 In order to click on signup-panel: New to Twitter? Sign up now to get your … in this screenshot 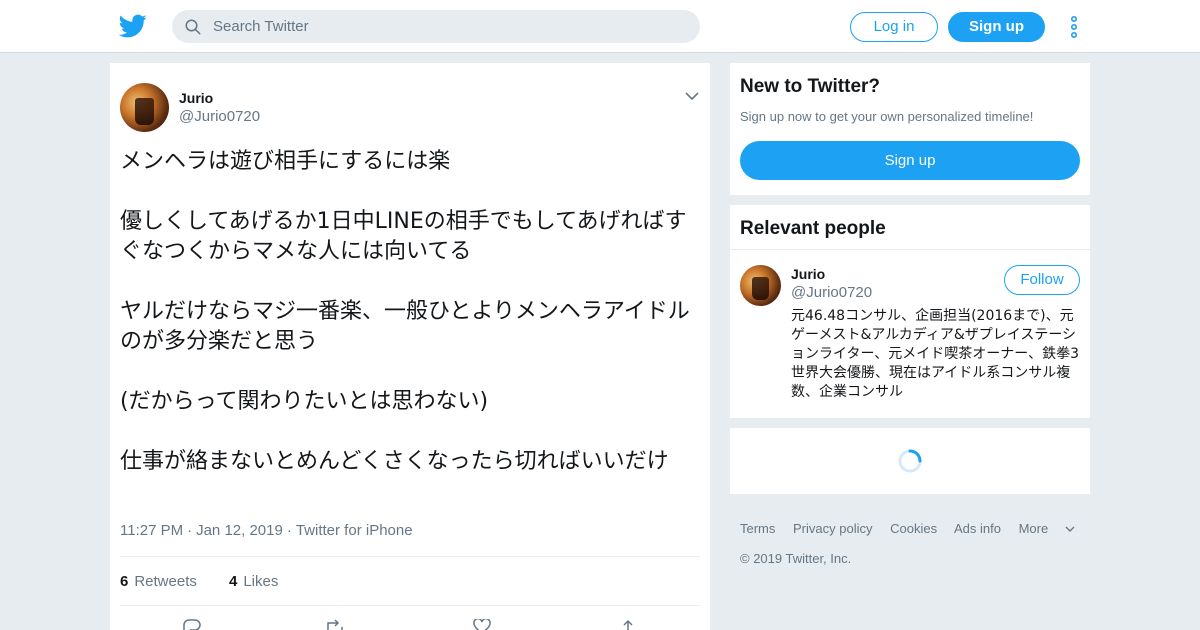, I will do `click(910, 129)`.